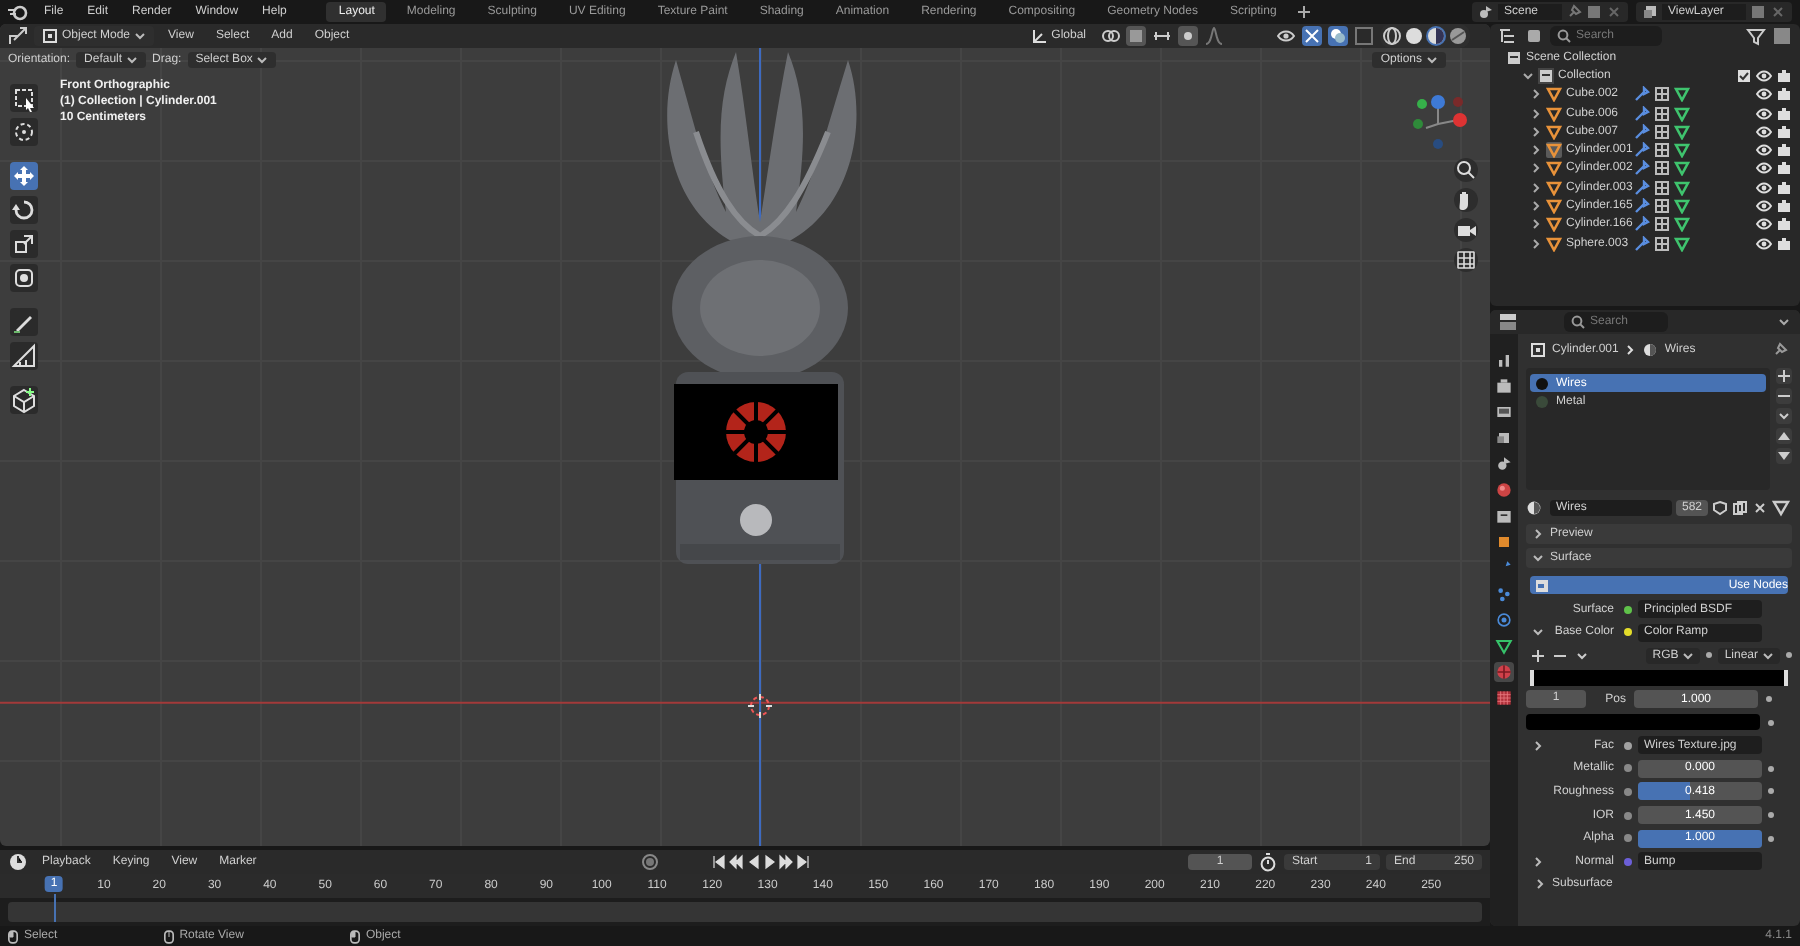  What do you see at coordinates (1466, 170) in the screenshot?
I see `zoom-icon` at bounding box center [1466, 170].